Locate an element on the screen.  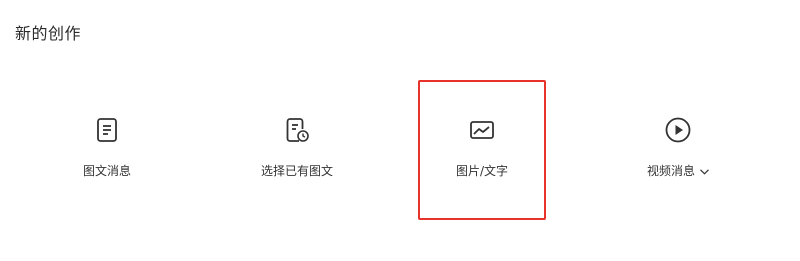
option-label-wrap: 视频消息 is located at coordinates (678, 171).